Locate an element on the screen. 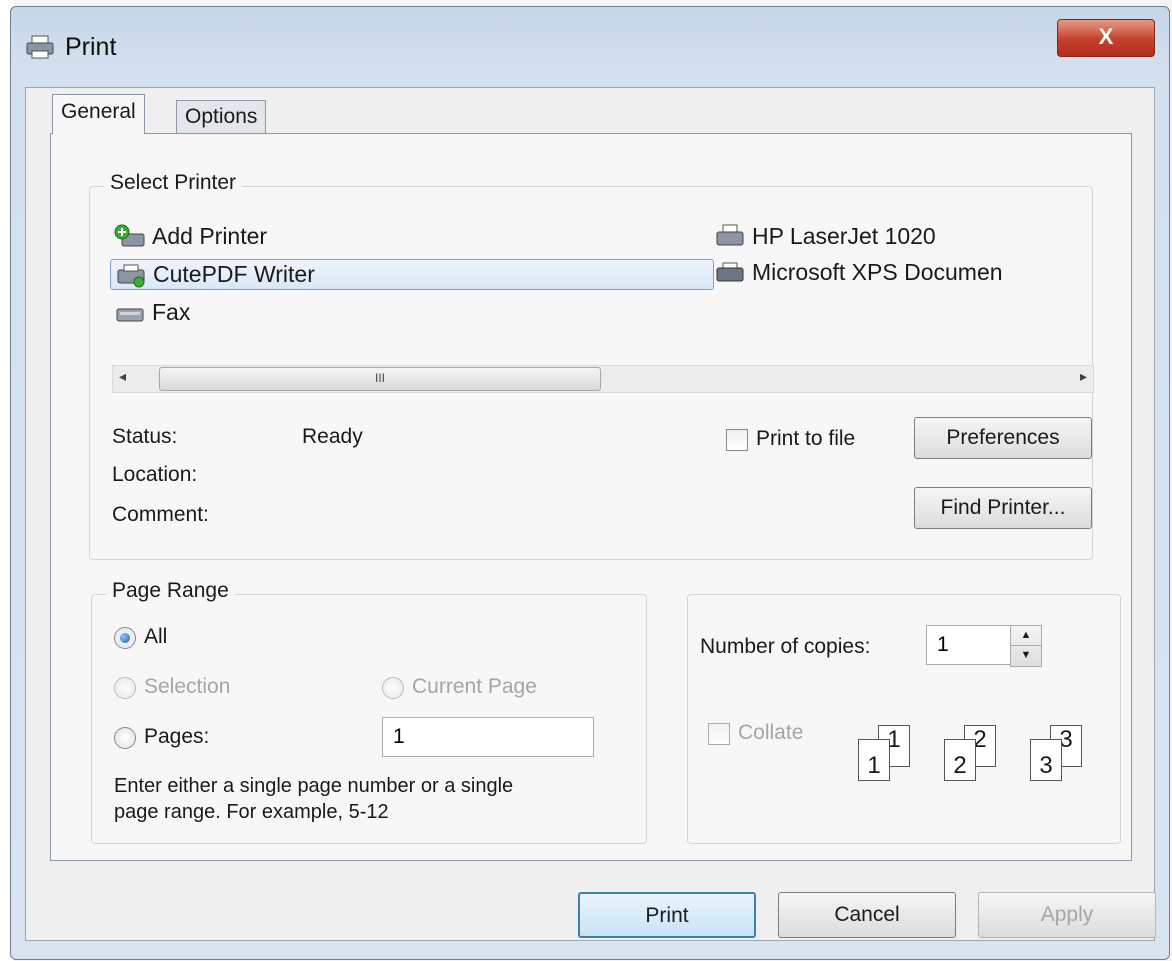 The width and height of the screenshot is (1172, 961). radio-all is located at coordinates (125, 638).